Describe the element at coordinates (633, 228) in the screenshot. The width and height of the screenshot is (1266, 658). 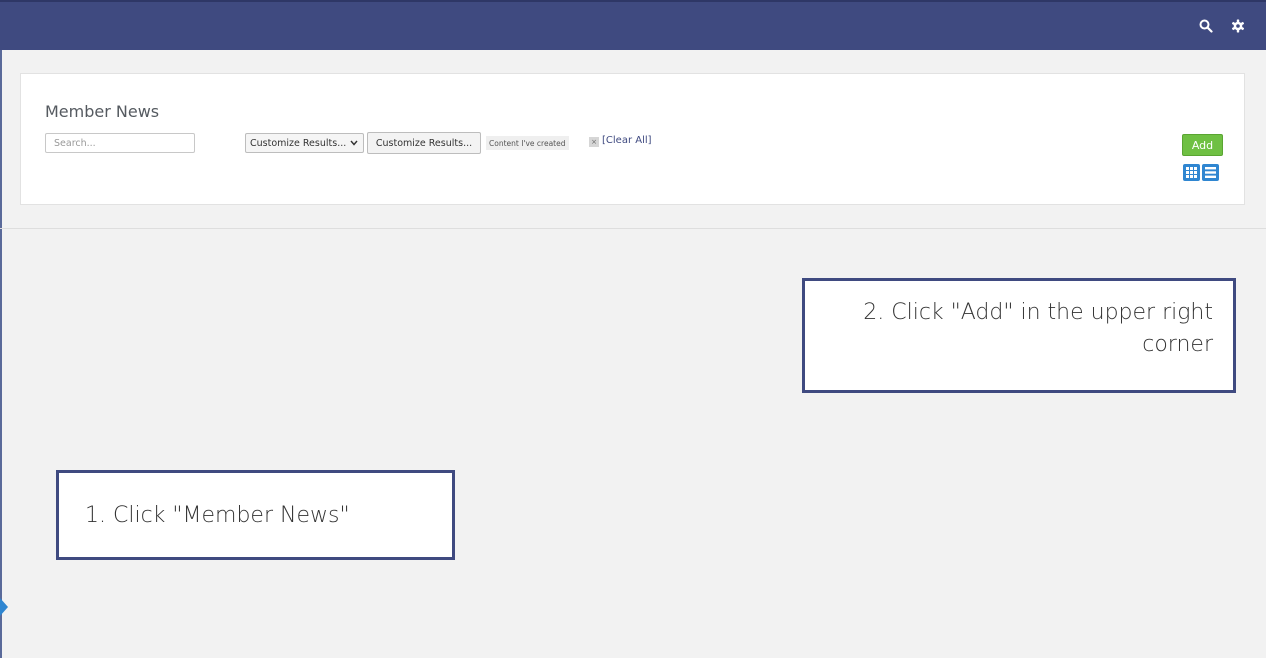
I see `divider` at that location.